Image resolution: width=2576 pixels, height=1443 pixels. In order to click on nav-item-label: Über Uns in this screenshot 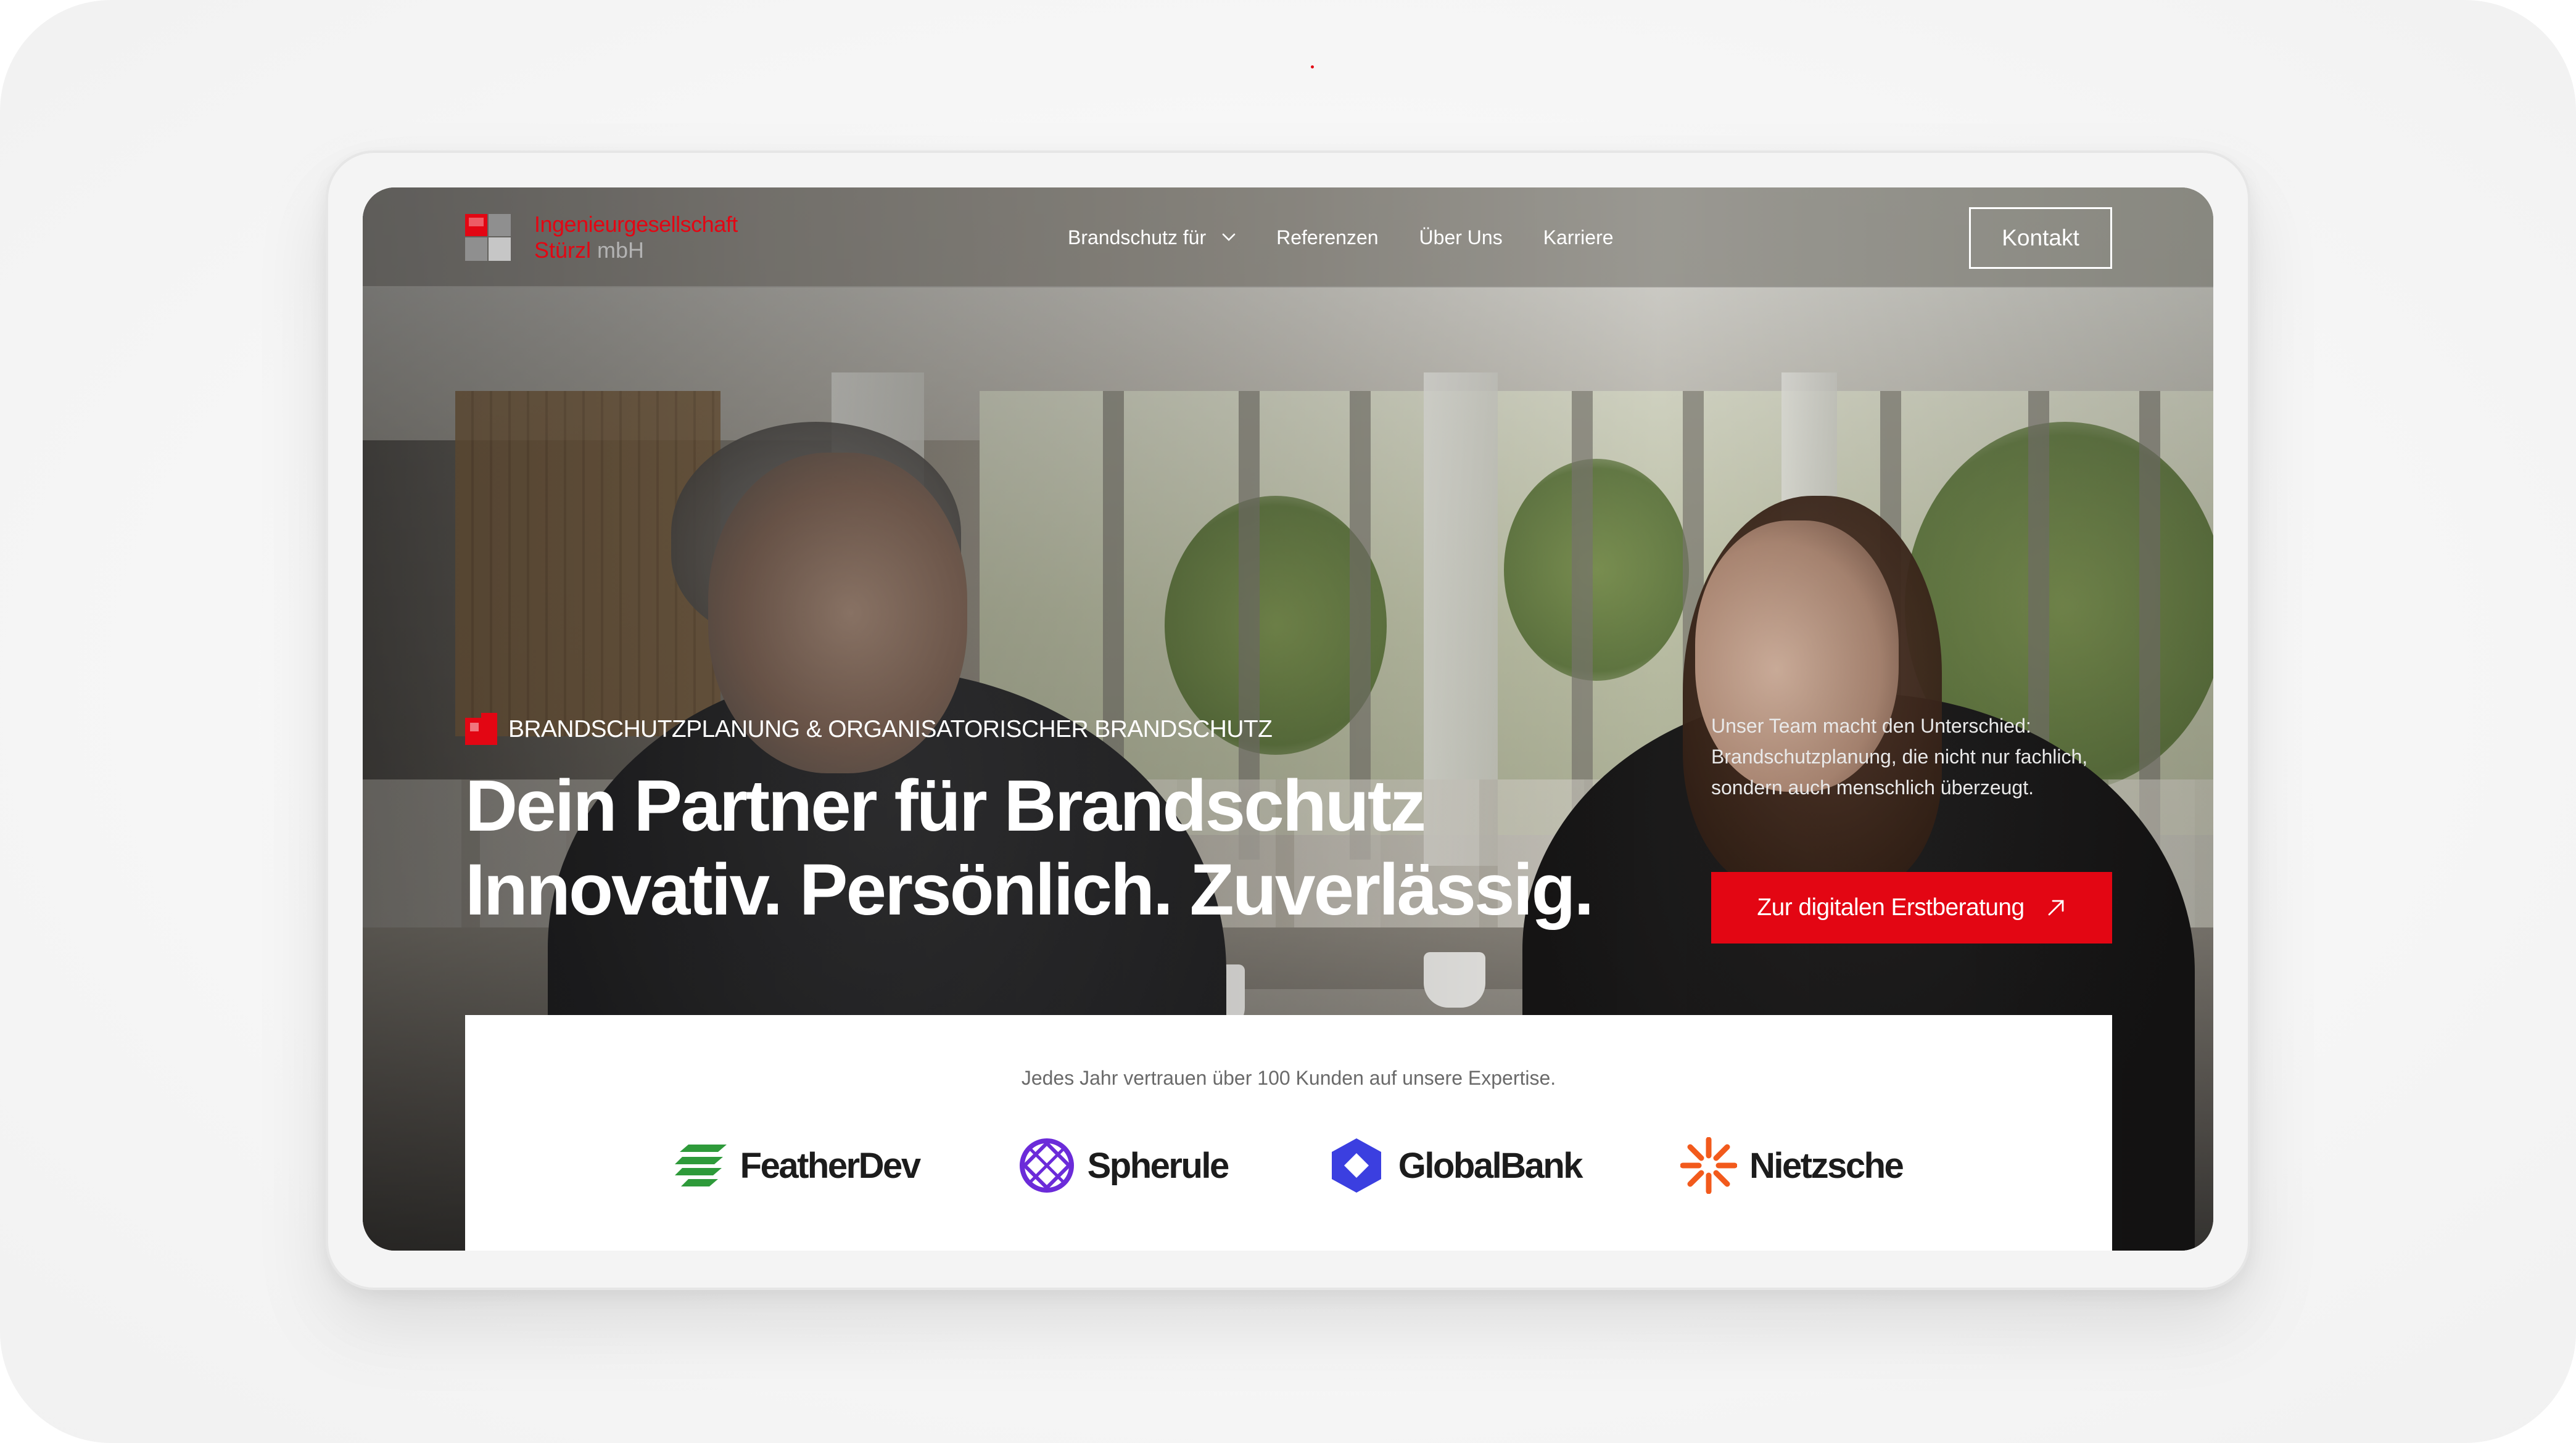, I will do `click(1461, 238)`.